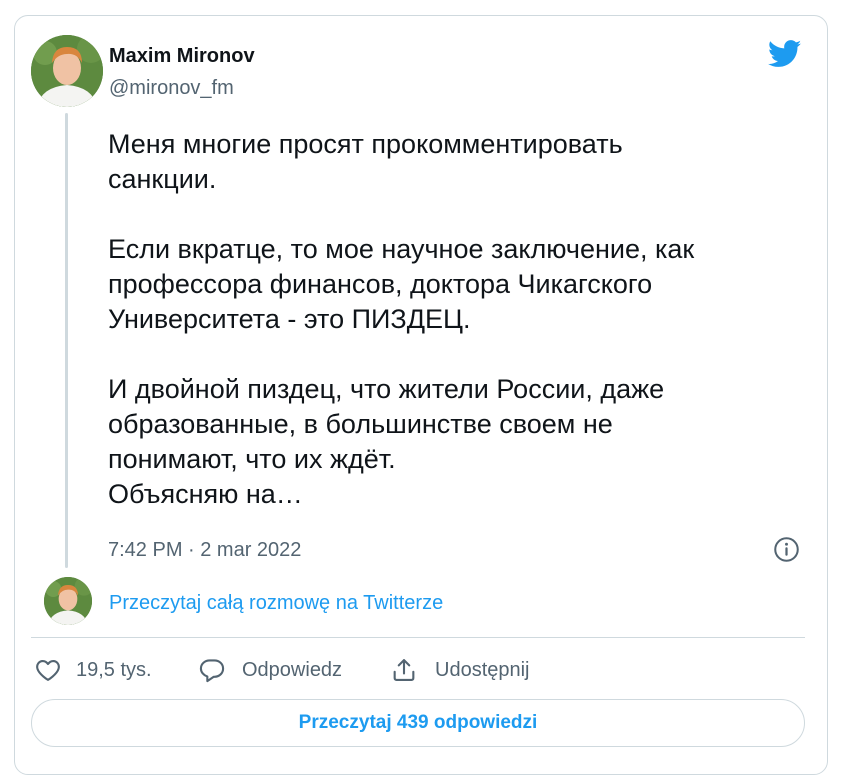  Describe the element at coordinates (404, 670) in the screenshot. I see `share-icon` at that location.